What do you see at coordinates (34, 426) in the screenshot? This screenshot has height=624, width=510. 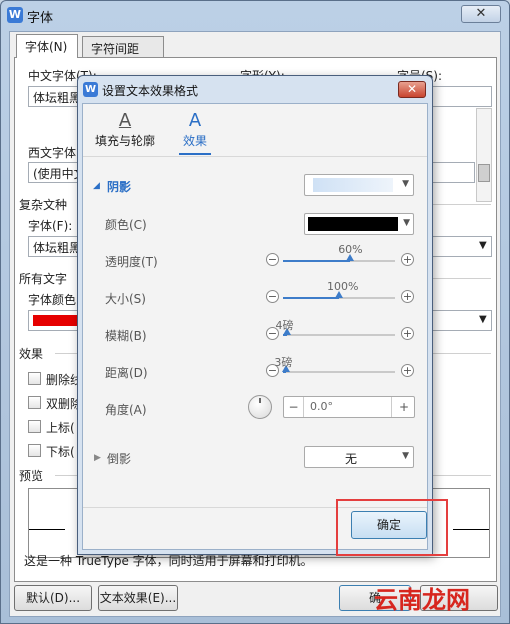 I see `superscript-checkbox` at bounding box center [34, 426].